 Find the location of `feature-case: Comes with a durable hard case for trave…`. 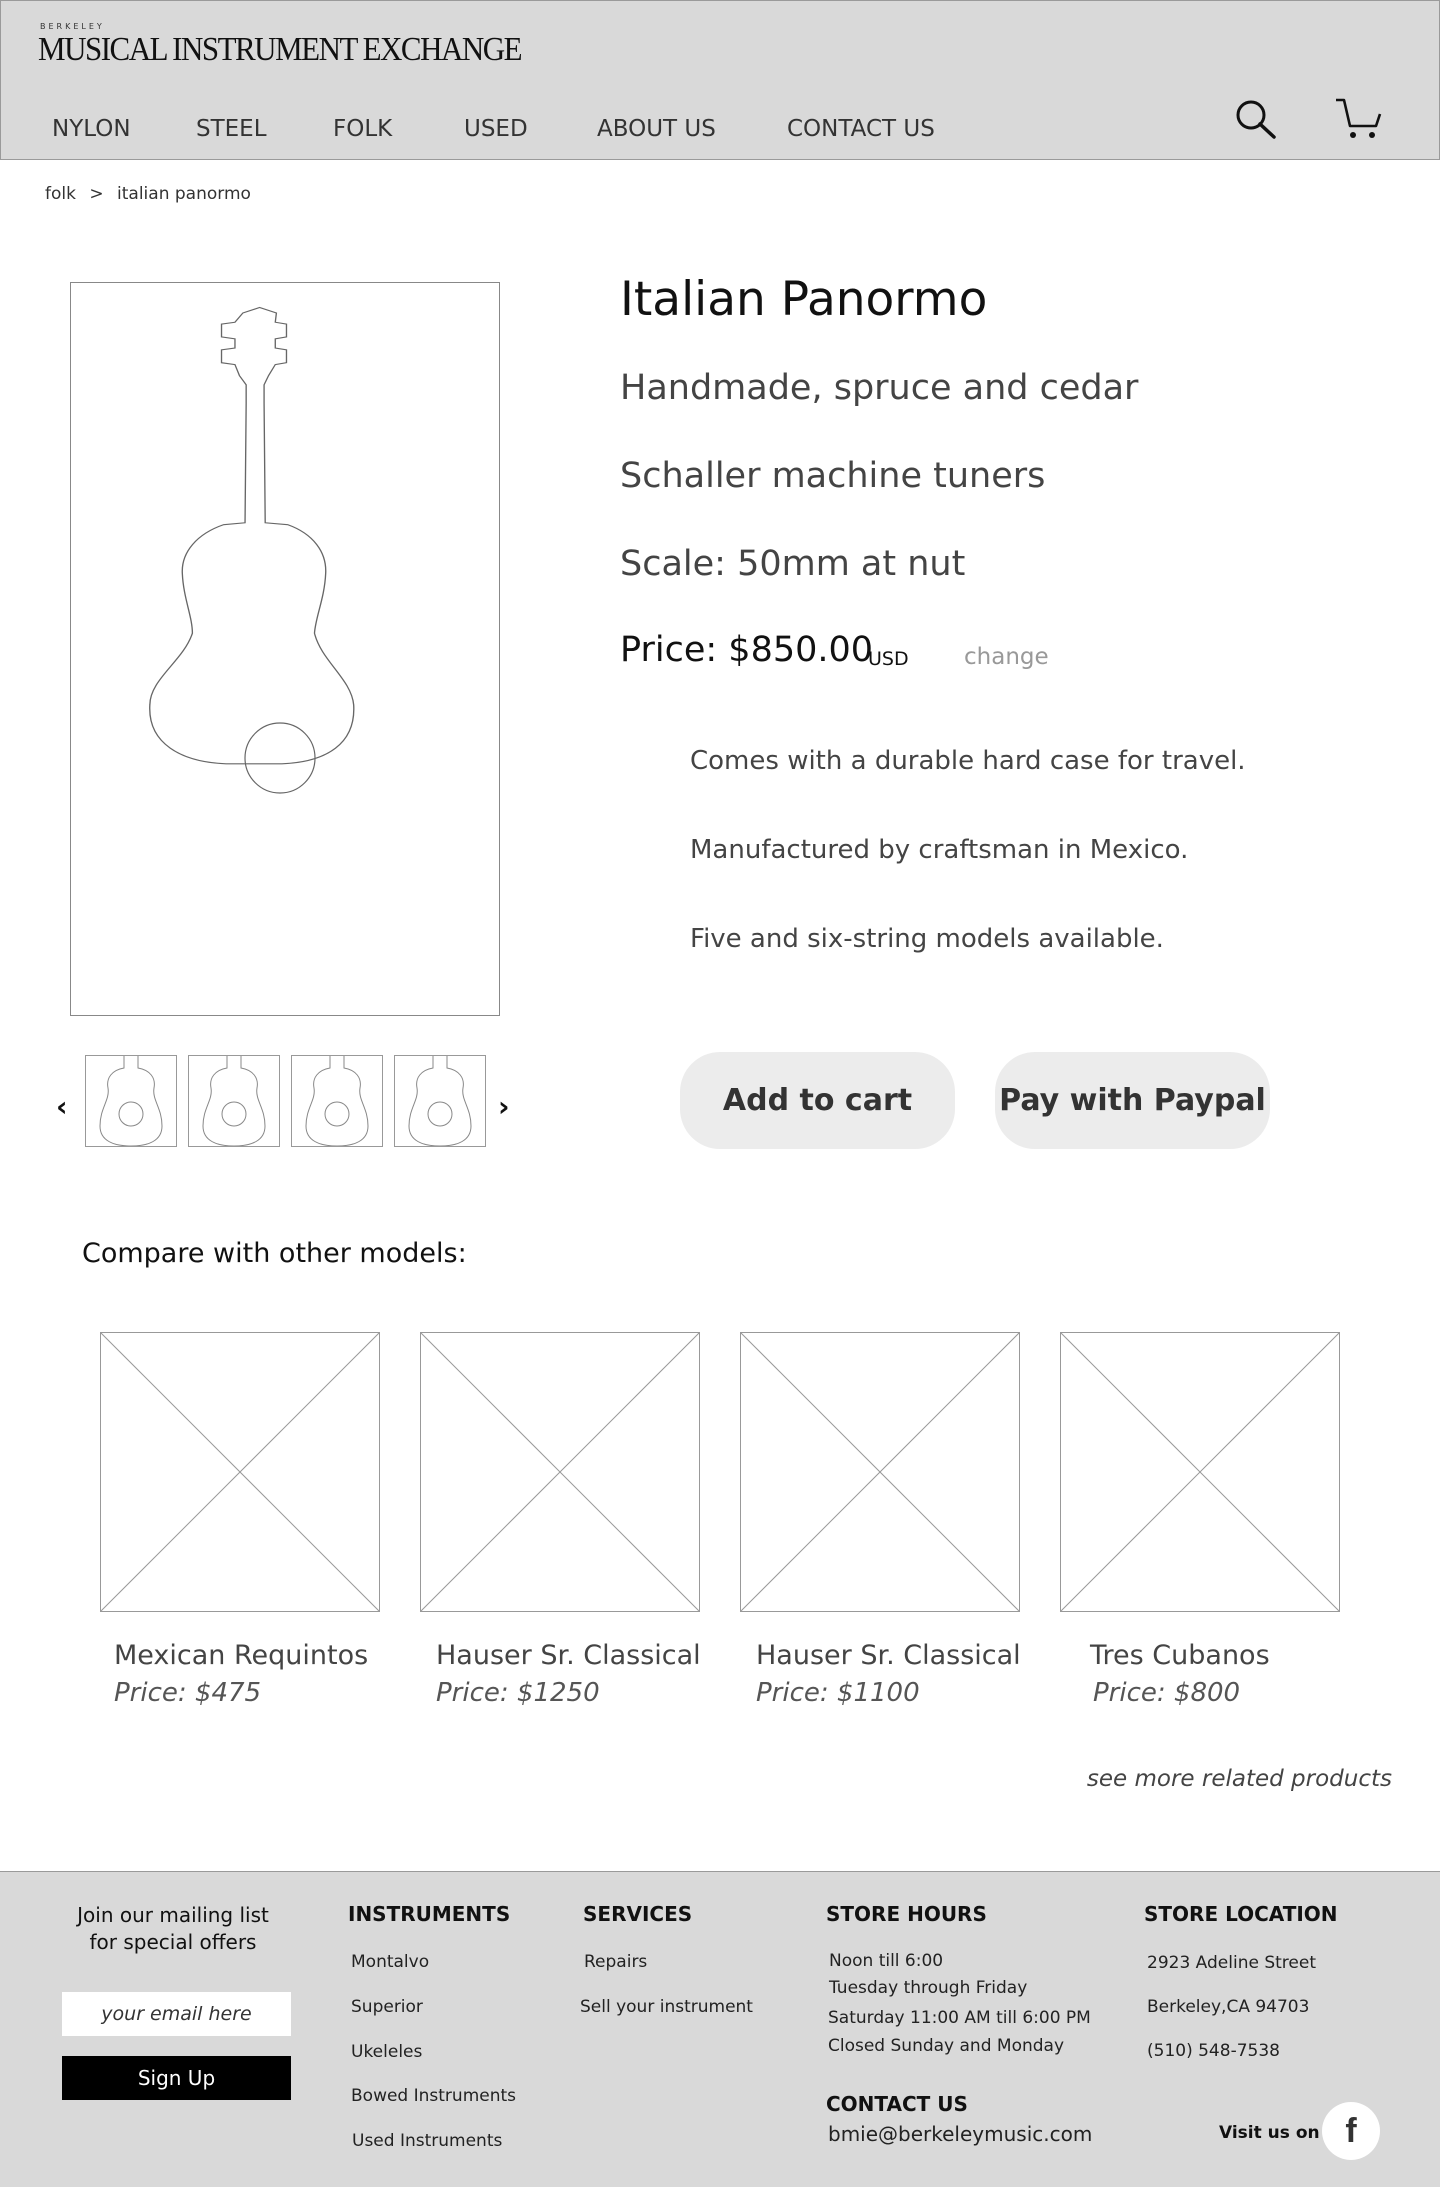

feature-case: Comes with a durable hard case for trave… is located at coordinates (968, 761).